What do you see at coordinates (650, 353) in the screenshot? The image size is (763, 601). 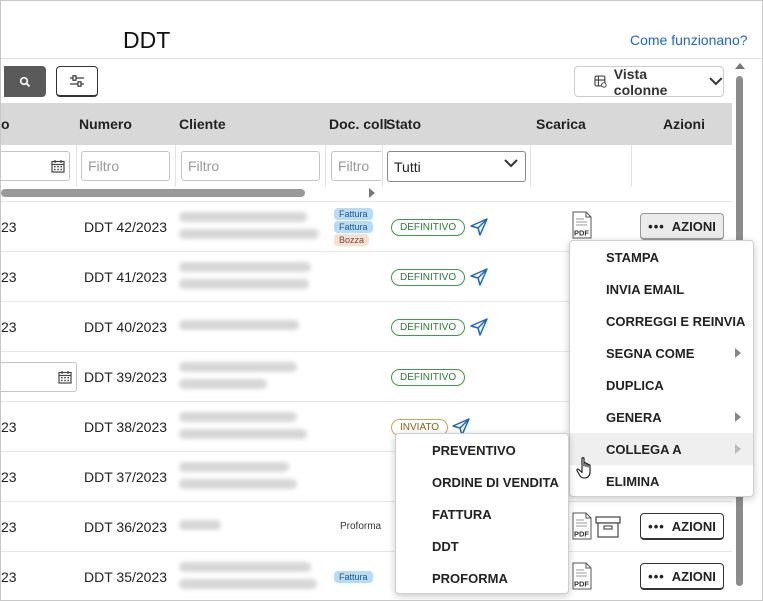 I see `menu-item-label: SEGNA COME` at bounding box center [650, 353].